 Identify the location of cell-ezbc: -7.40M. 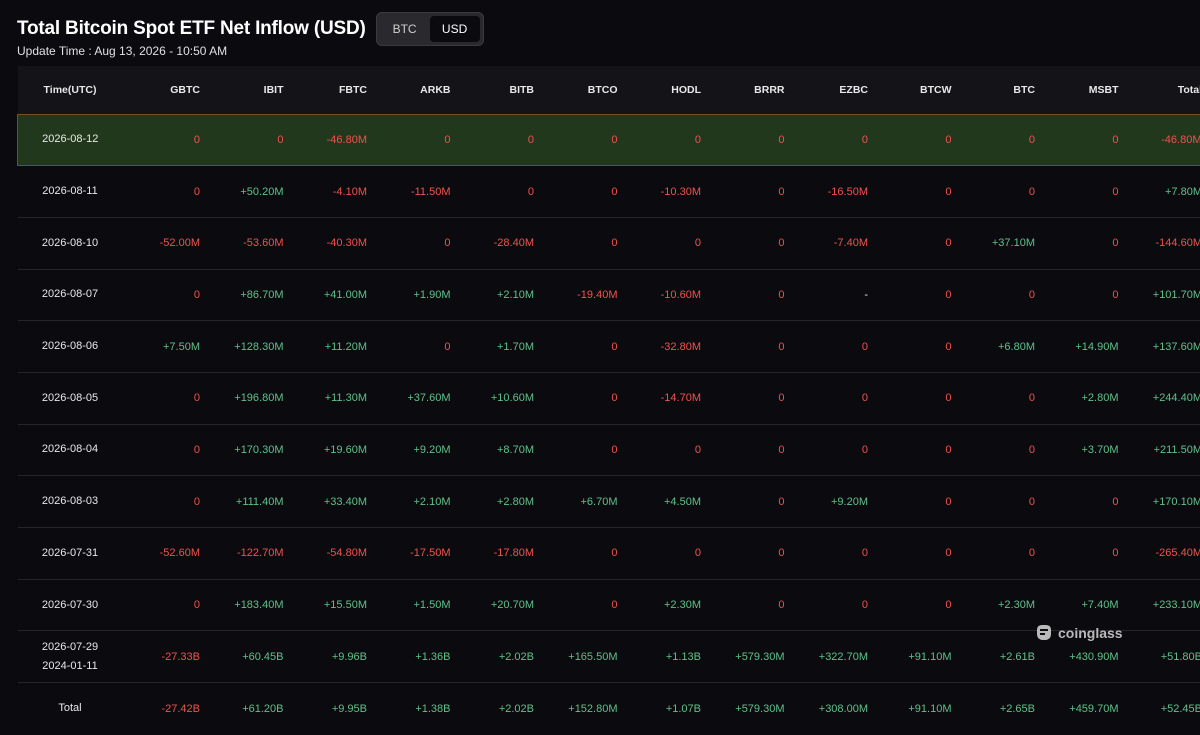
(832, 243).